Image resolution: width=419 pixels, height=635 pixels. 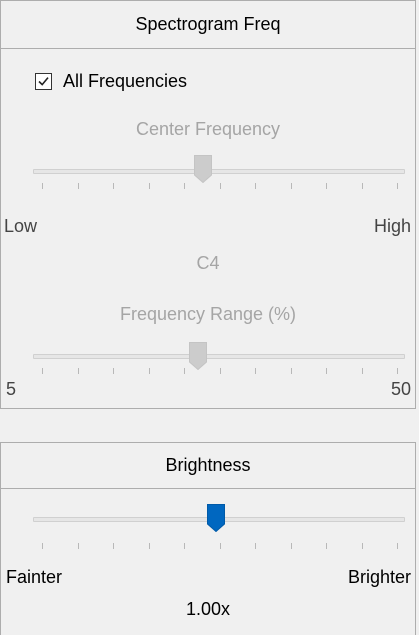 I want to click on frequency-range-ticks, so click(x=208, y=371).